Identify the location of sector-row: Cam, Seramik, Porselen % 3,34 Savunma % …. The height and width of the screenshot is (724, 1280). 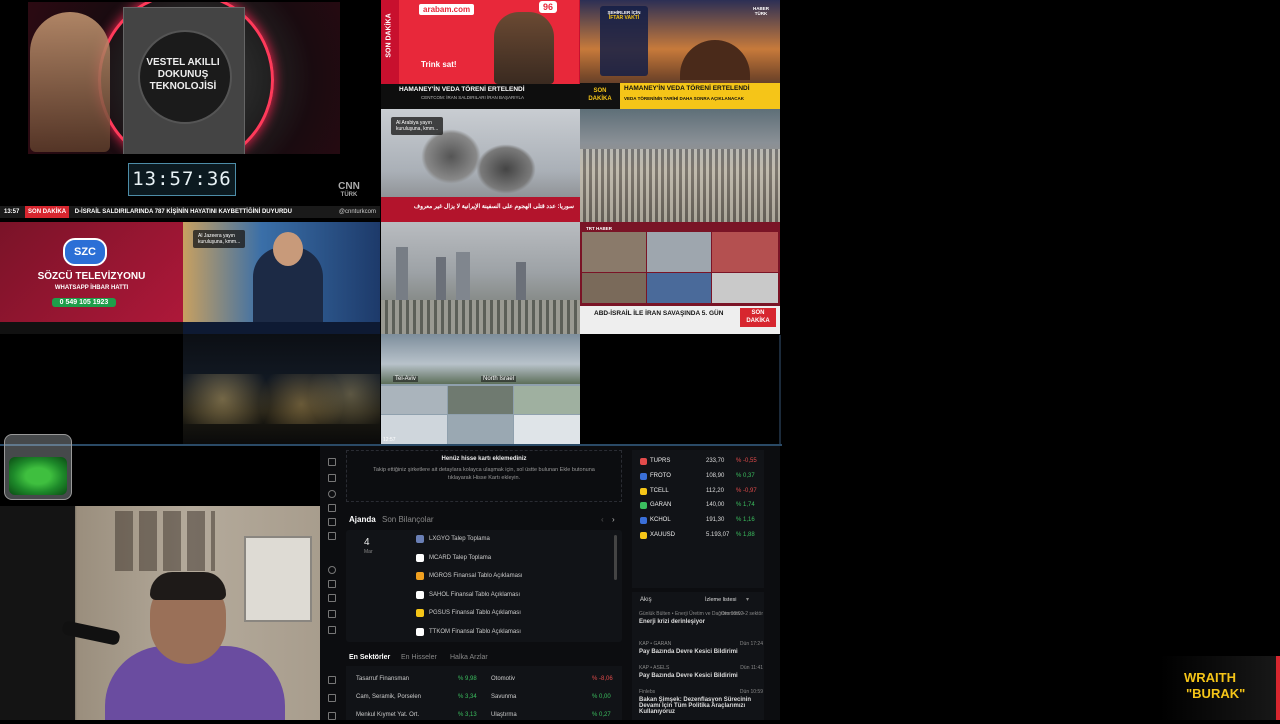
(486, 697).